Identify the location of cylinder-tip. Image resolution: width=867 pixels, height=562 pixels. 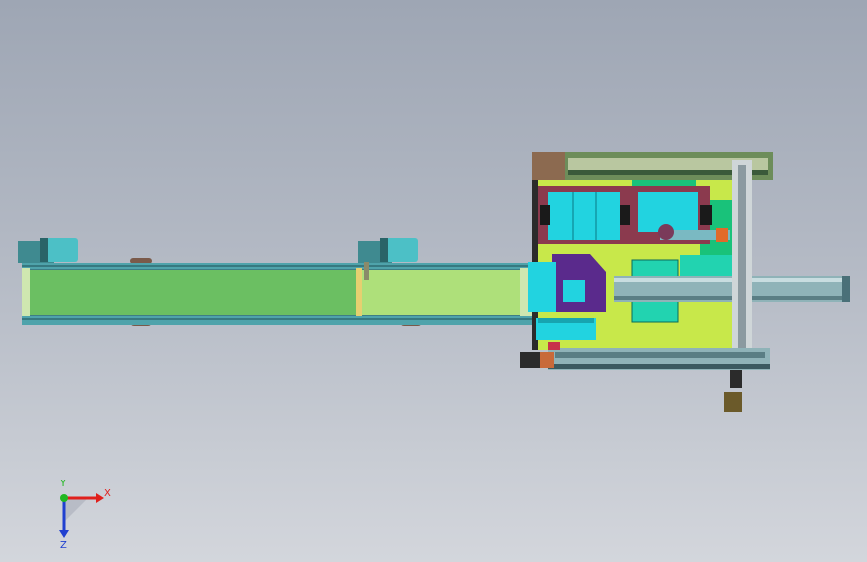
(722, 235).